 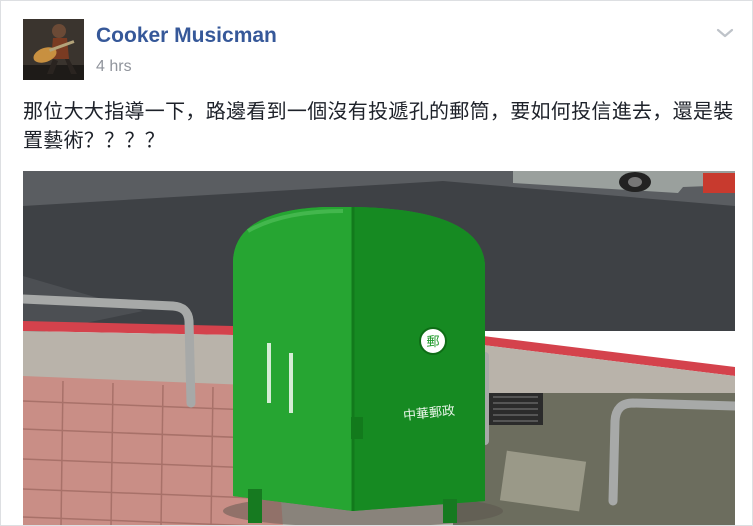 I want to click on svg-text: 郵, so click(x=432, y=342).